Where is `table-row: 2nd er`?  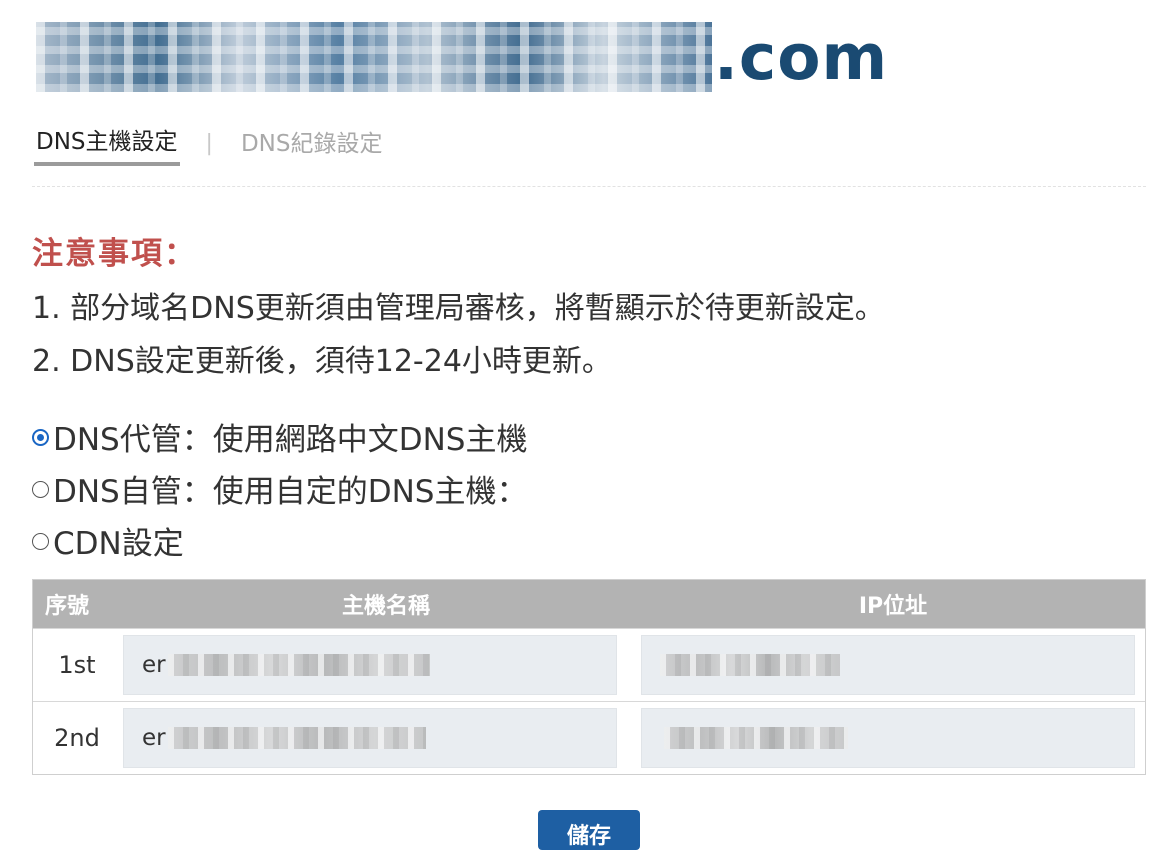 table-row: 2nd er is located at coordinates (589, 737).